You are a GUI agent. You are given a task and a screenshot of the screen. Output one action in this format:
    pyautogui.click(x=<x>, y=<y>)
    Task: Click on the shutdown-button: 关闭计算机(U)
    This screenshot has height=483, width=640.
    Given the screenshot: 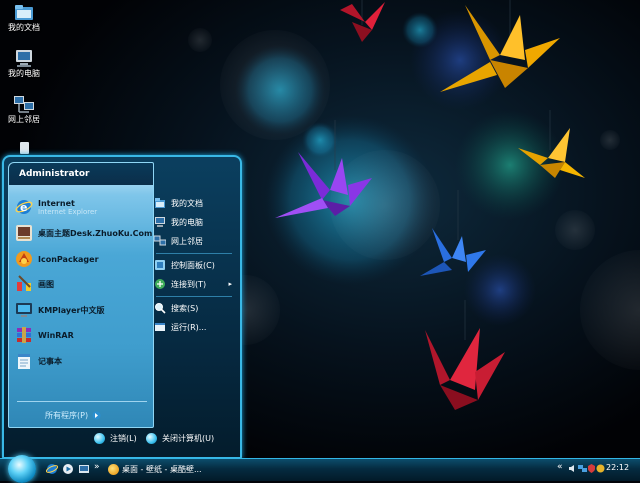 What is the action you would take?
    pyautogui.click(x=180, y=438)
    